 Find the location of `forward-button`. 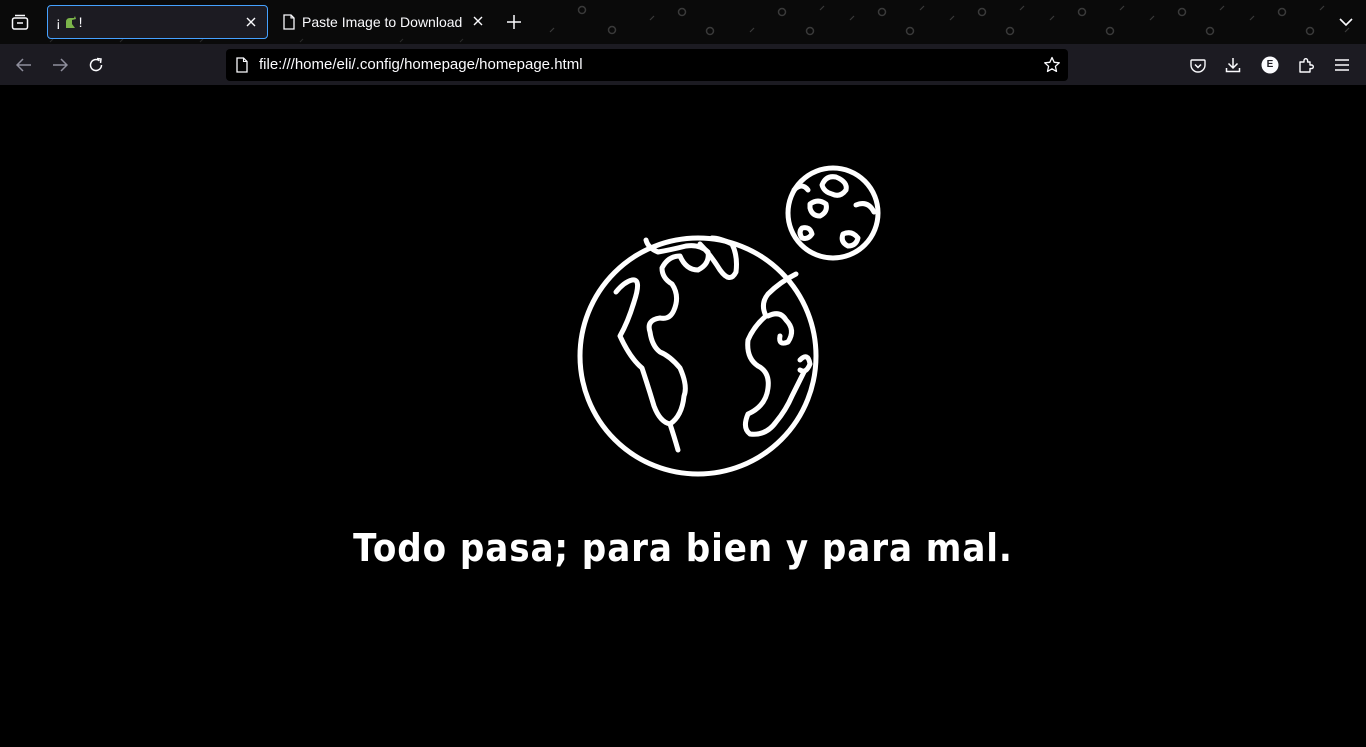

forward-button is located at coordinates (60, 65).